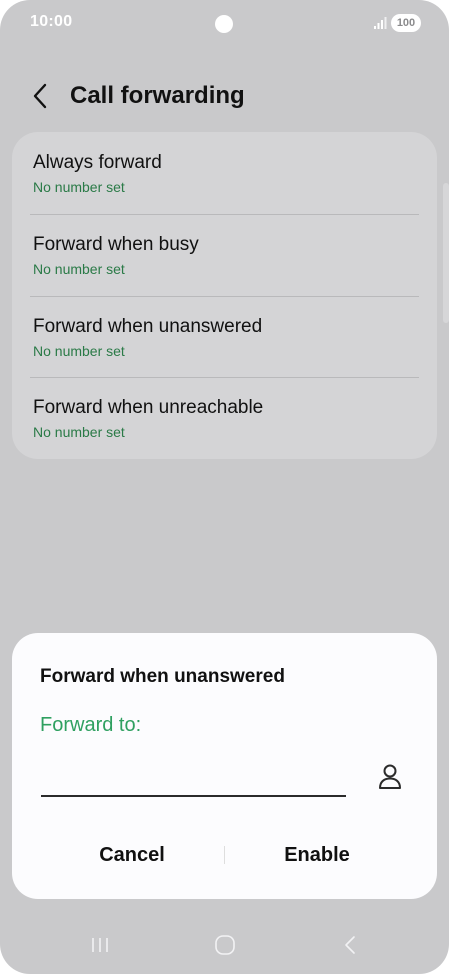 Image resolution: width=449 pixels, height=974 pixels. I want to click on back-chevron-icon, so click(41, 96).